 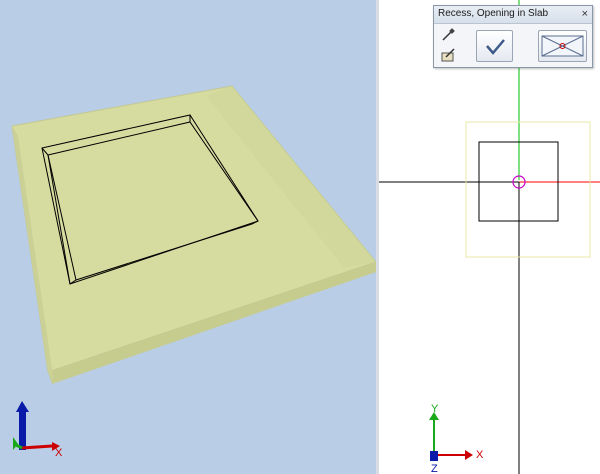 What do you see at coordinates (59, 453) in the screenshot?
I see `x-axis-label-3d: X` at bounding box center [59, 453].